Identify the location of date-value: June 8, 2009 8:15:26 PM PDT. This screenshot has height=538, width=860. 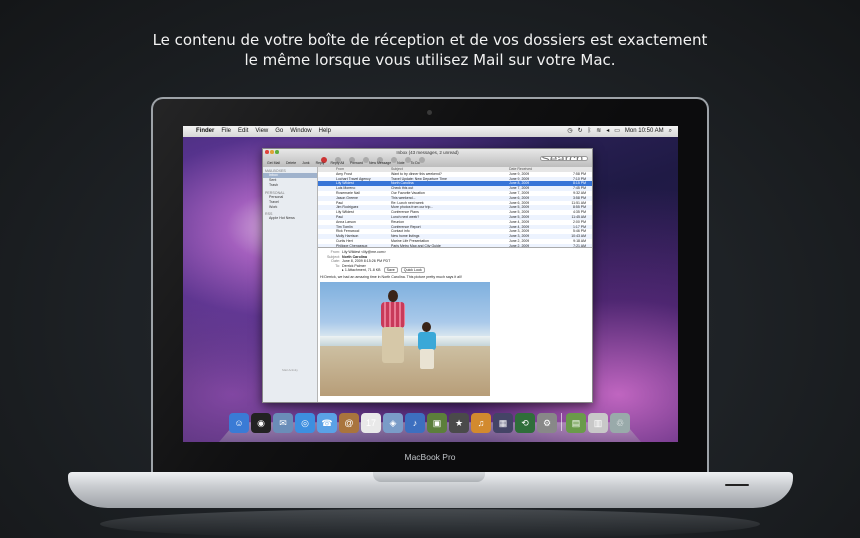
(366, 261).